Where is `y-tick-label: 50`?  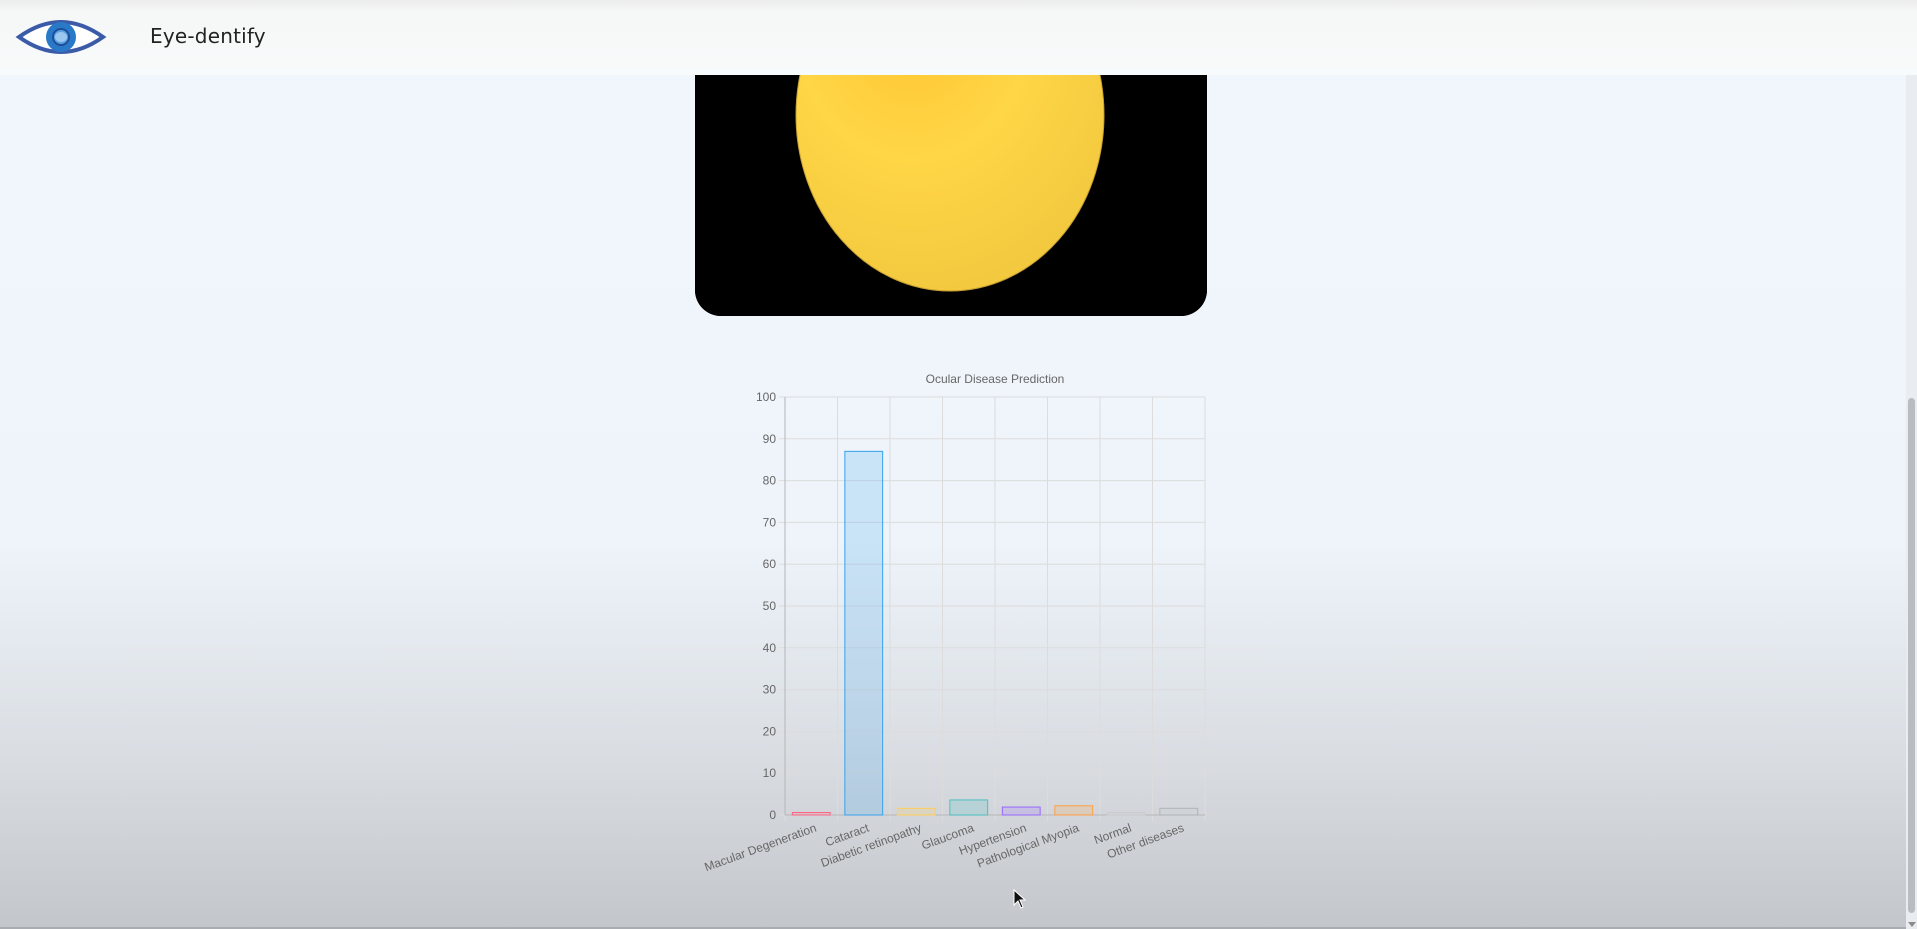
y-tick-label: 50 is located at coordinates (770, 606).